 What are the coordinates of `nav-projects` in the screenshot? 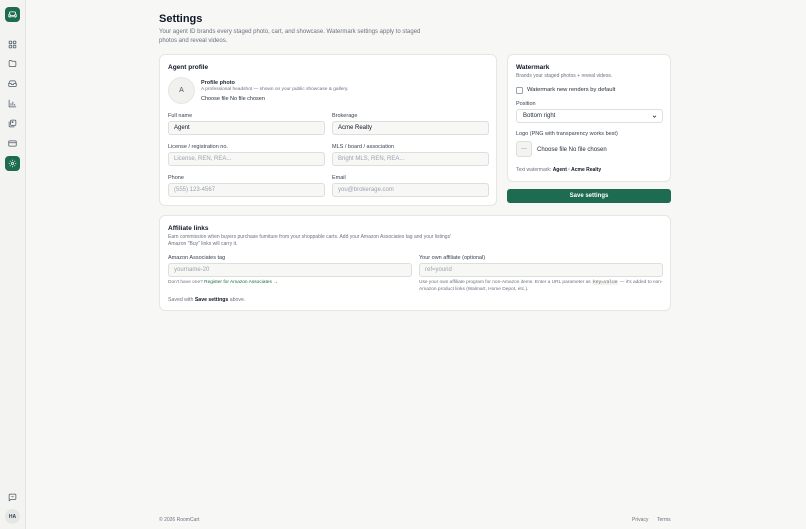 It's located at (12, 63).